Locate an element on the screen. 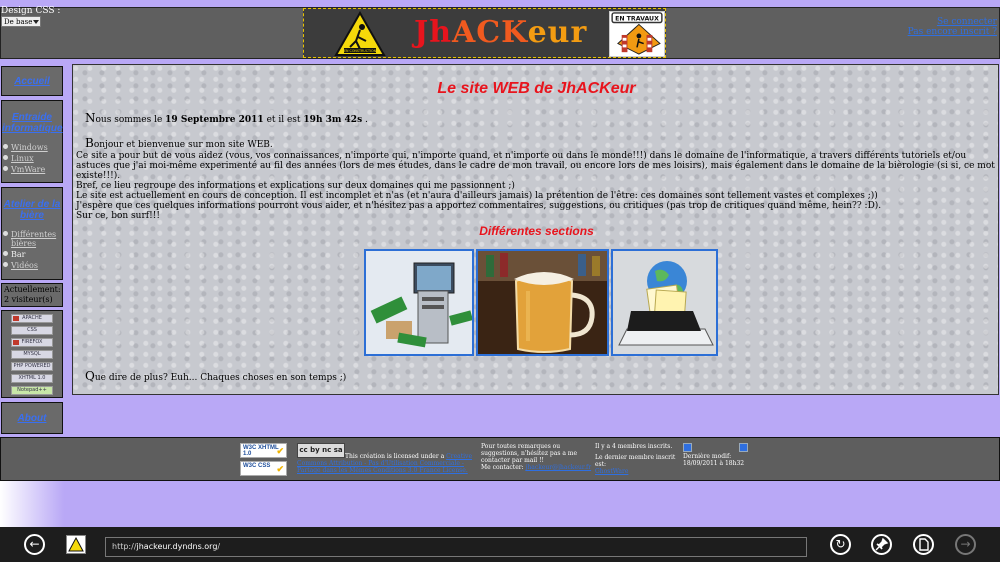 The height and width of the screenshot is (562, 1000). welcome-line: Bonjour et bienvenue sur mon site WEB. is located at coordinates (179, 143).